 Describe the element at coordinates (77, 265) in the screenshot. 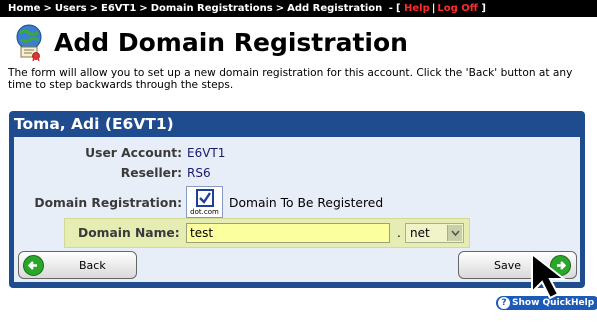

I see `back-button: Back` at that location.